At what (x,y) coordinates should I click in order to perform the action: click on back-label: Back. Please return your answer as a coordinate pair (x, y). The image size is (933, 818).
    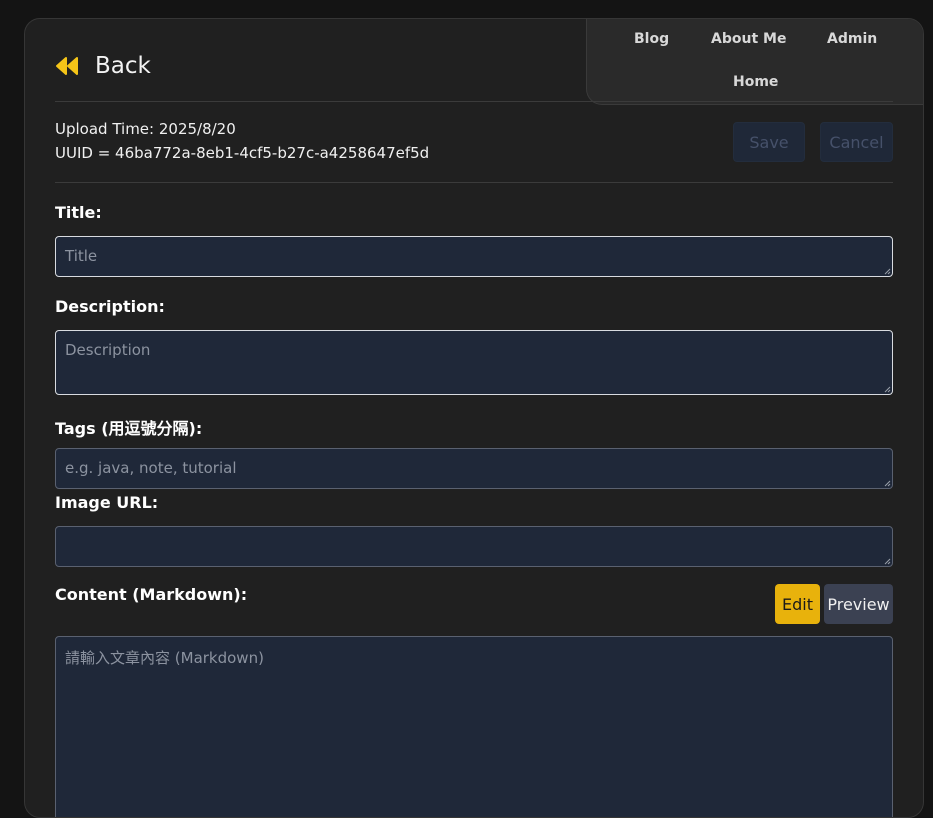
    Looking at the image, I should click on (123, 66).